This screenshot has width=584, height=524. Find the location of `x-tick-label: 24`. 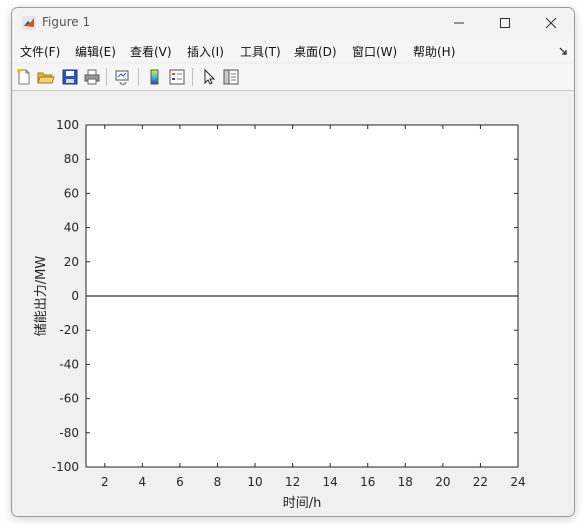

x-tick-label: 24 is located at coordinates (517, 482).